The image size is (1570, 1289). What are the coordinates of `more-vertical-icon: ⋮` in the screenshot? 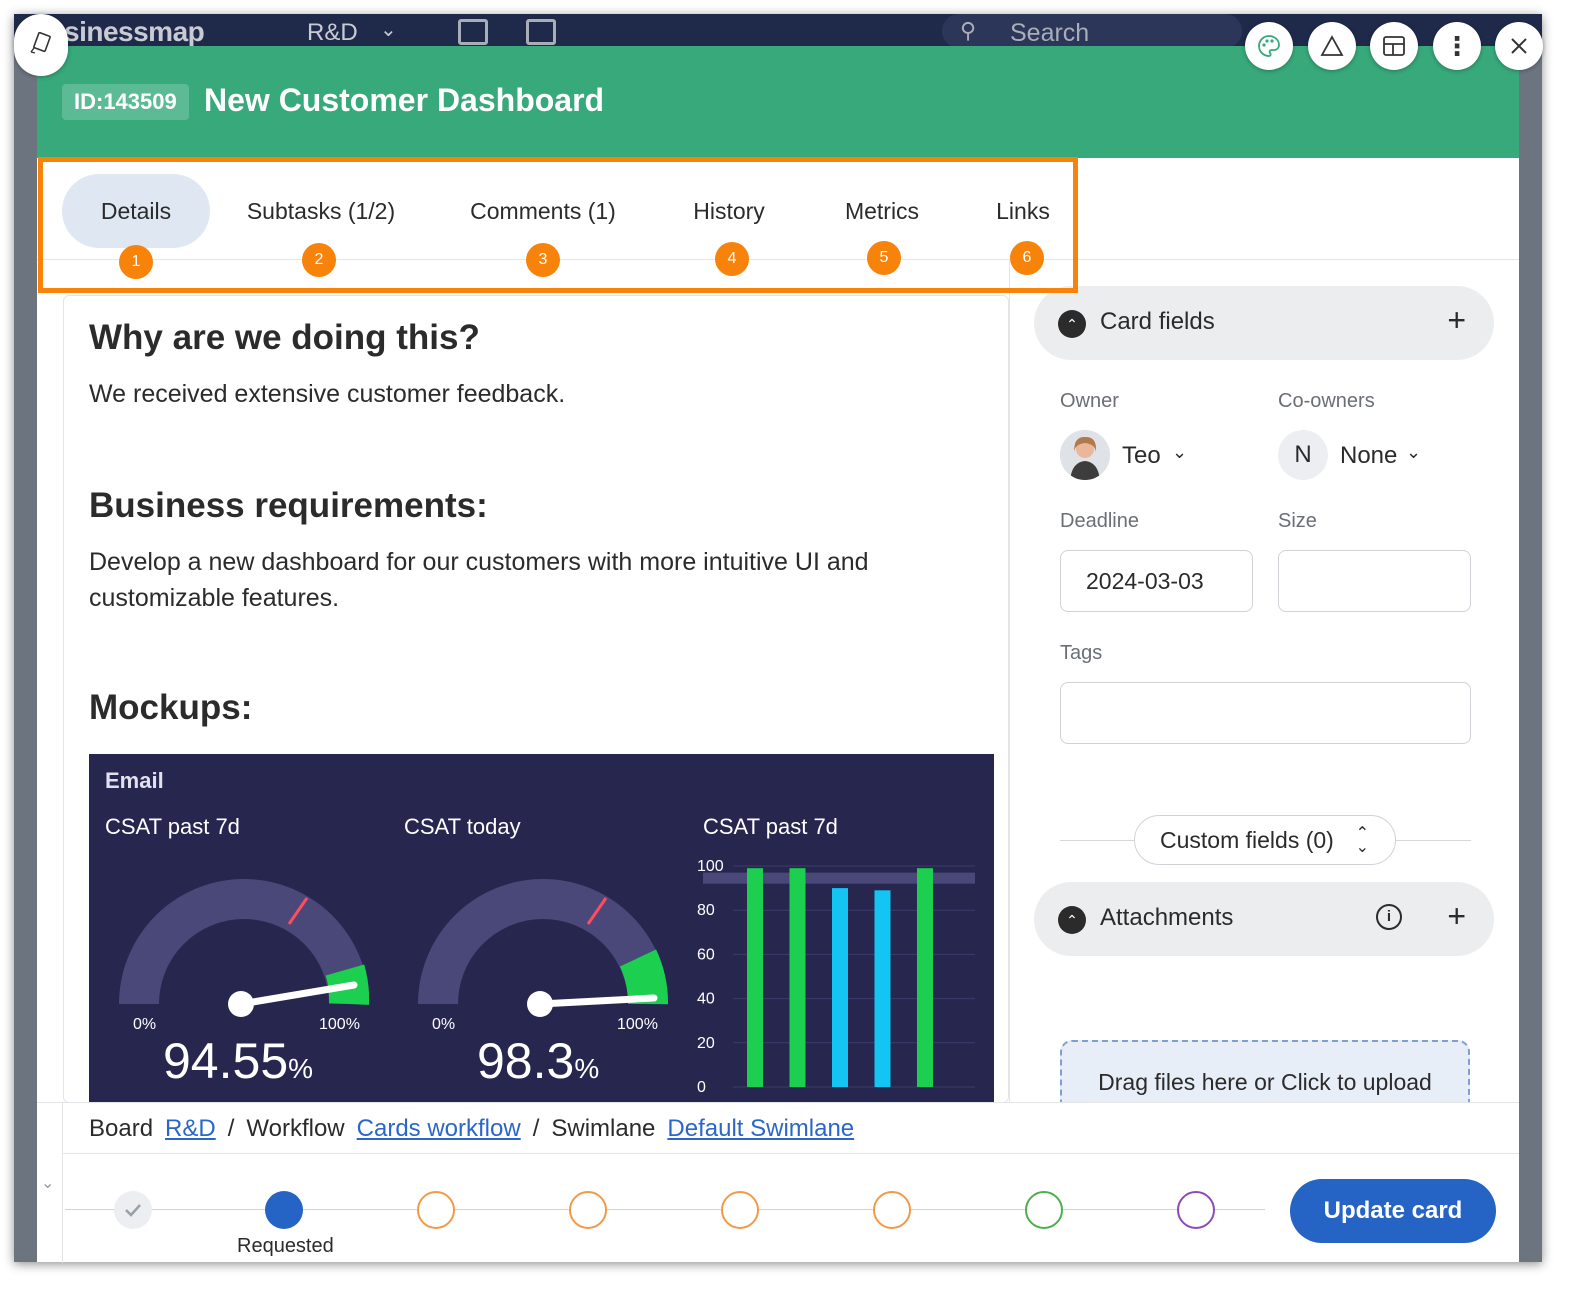 It's located at (1457, 46).